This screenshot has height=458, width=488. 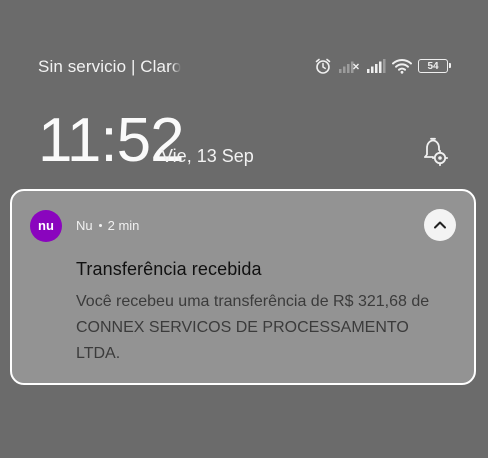 I want to click on notification-meta: Nu 2 min, so click(x=107, y=225).